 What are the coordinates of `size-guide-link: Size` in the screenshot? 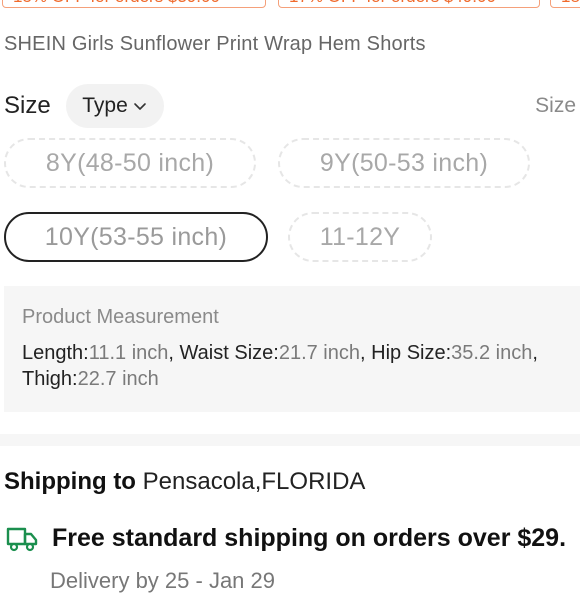 It's located at (555, 106).